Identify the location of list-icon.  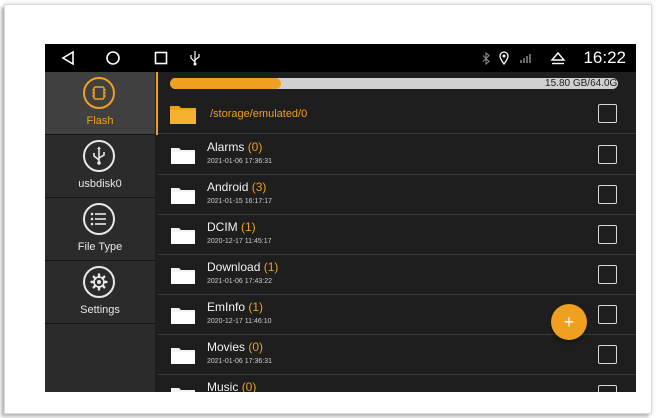
(99, 219).